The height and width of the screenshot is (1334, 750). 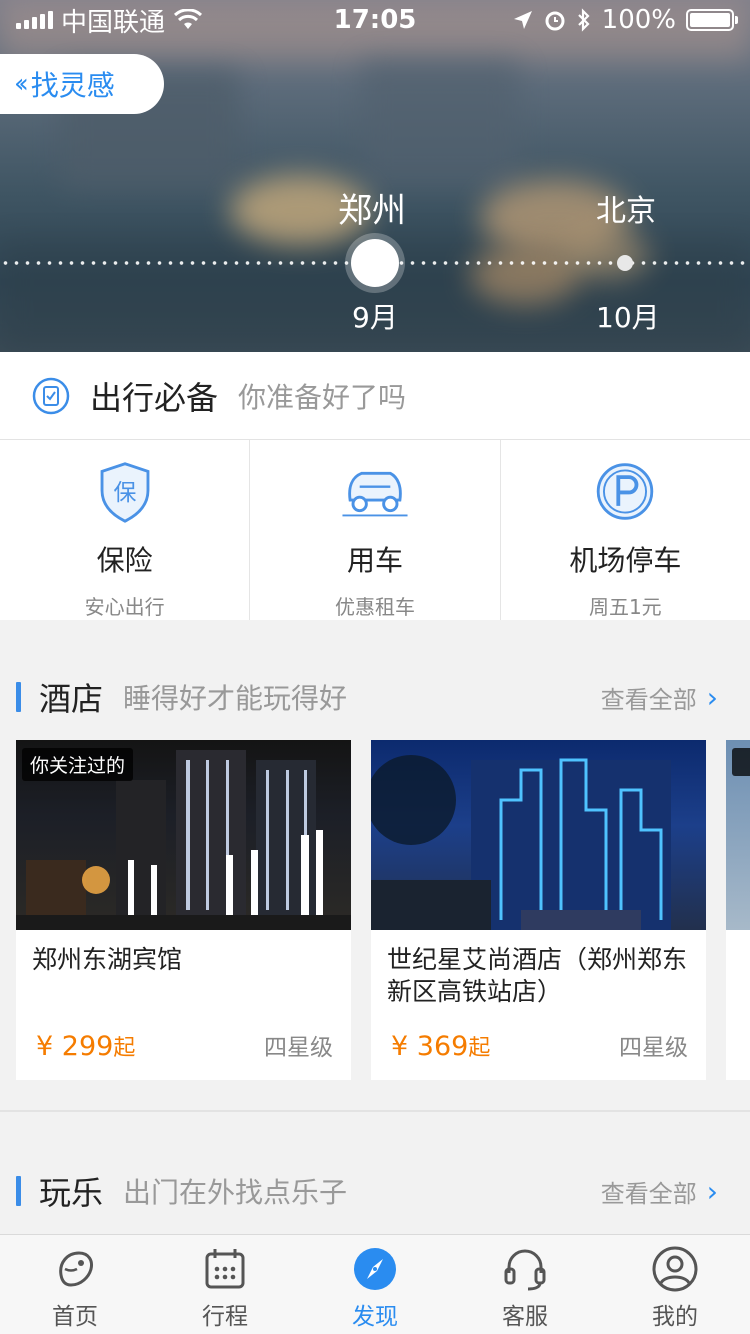 I want to click on essentials-grid: 保 保险 安心出行 用车 优惠租车 机场停车 周五1元, so click(x=375, y=530).